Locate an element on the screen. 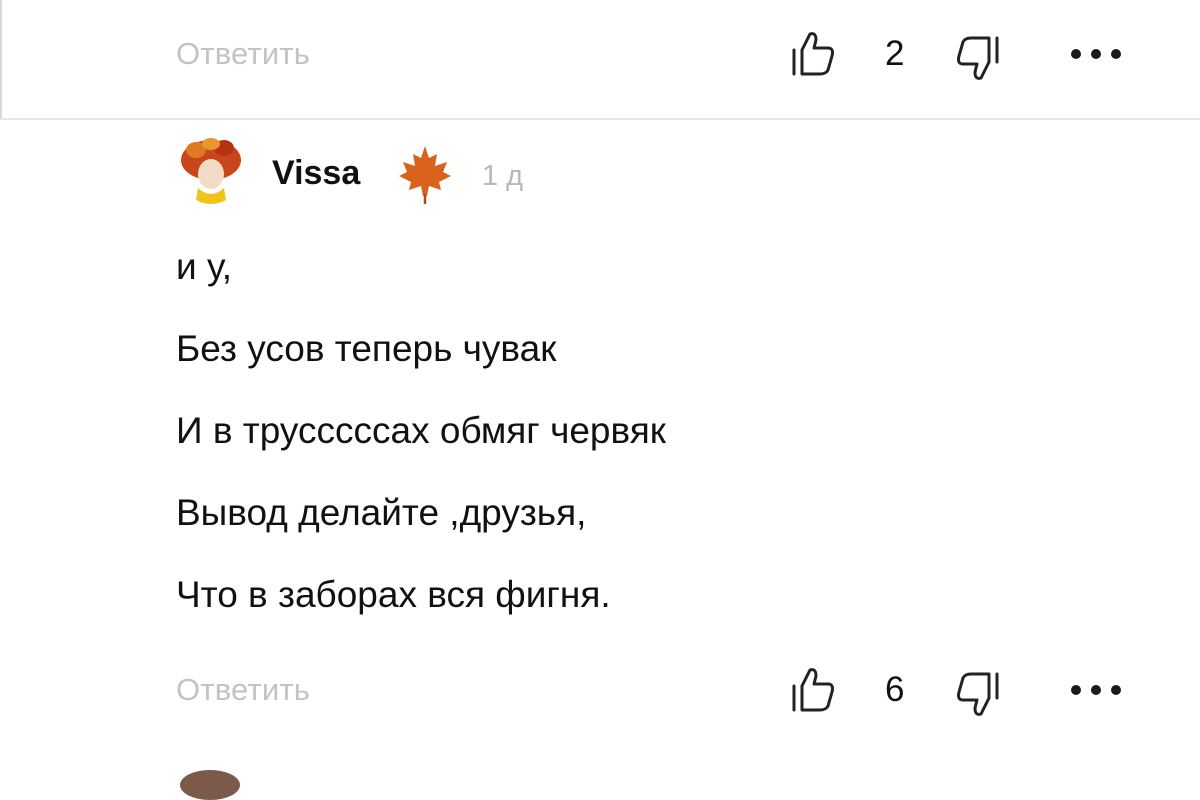 This screenshot has width=1200, height=800. avatar is located at coordinates (211, 172).